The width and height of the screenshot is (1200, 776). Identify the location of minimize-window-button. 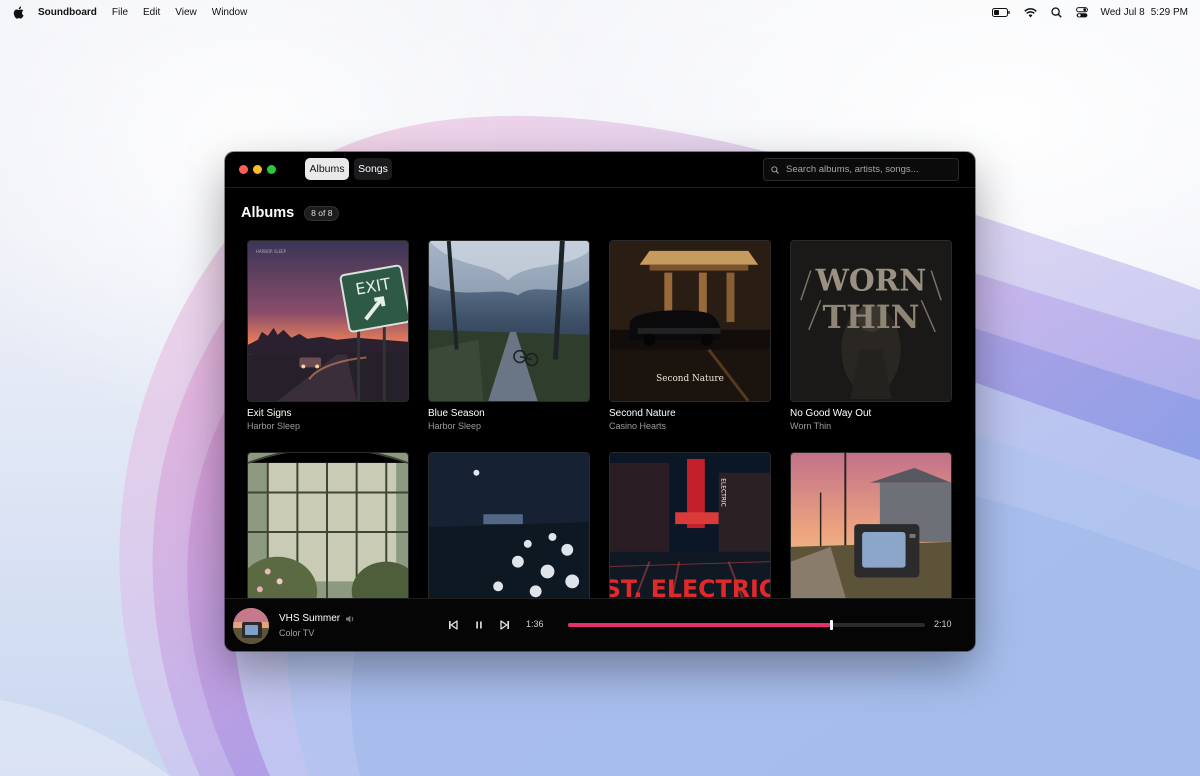
(257, 169).